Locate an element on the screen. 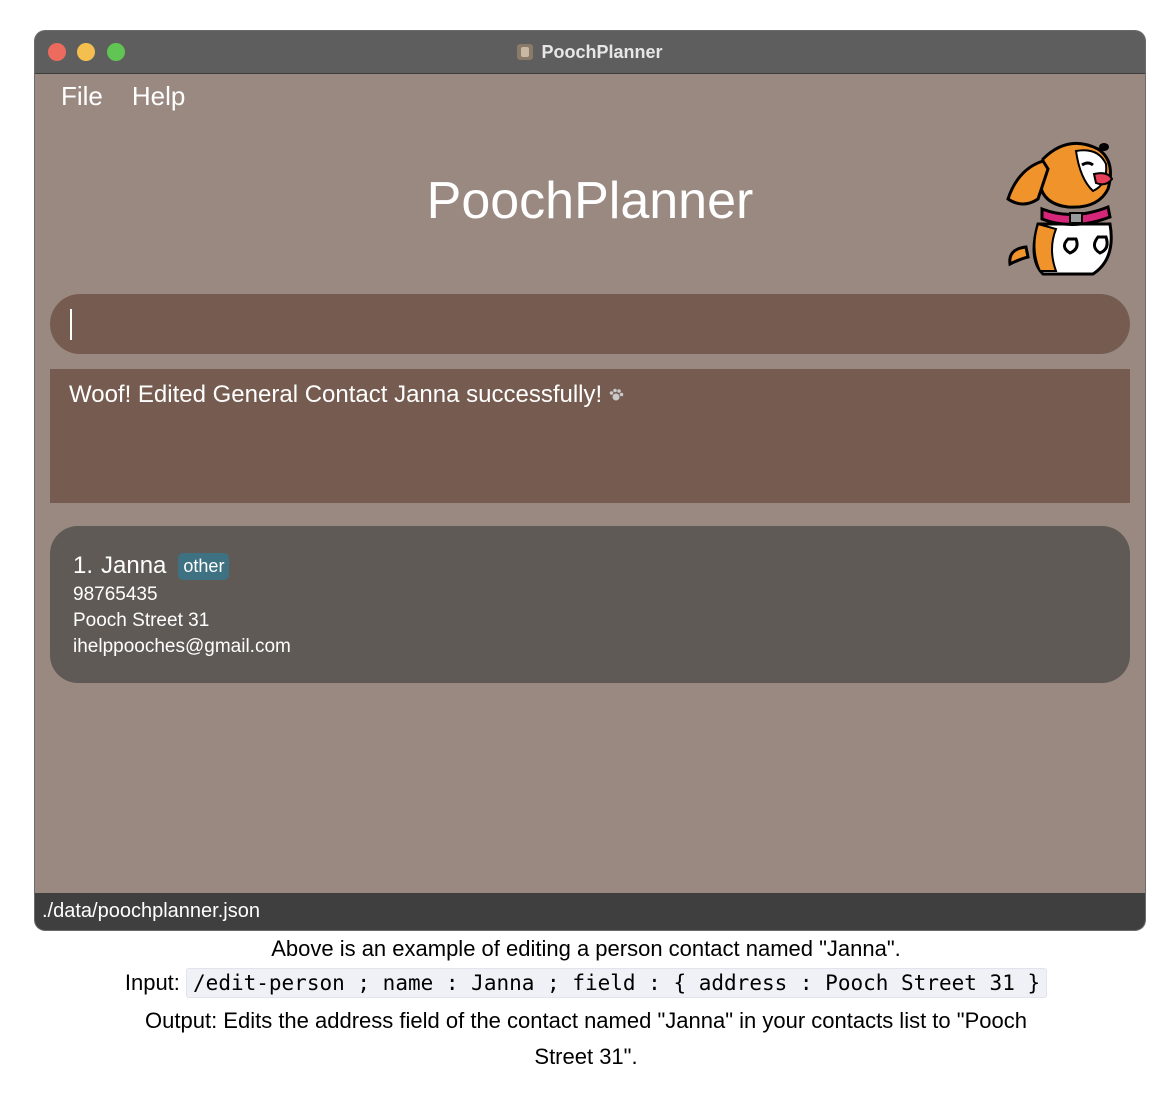 The image size is (1172, 1104). contact-index: 1. is located at coordinates (83, 565).